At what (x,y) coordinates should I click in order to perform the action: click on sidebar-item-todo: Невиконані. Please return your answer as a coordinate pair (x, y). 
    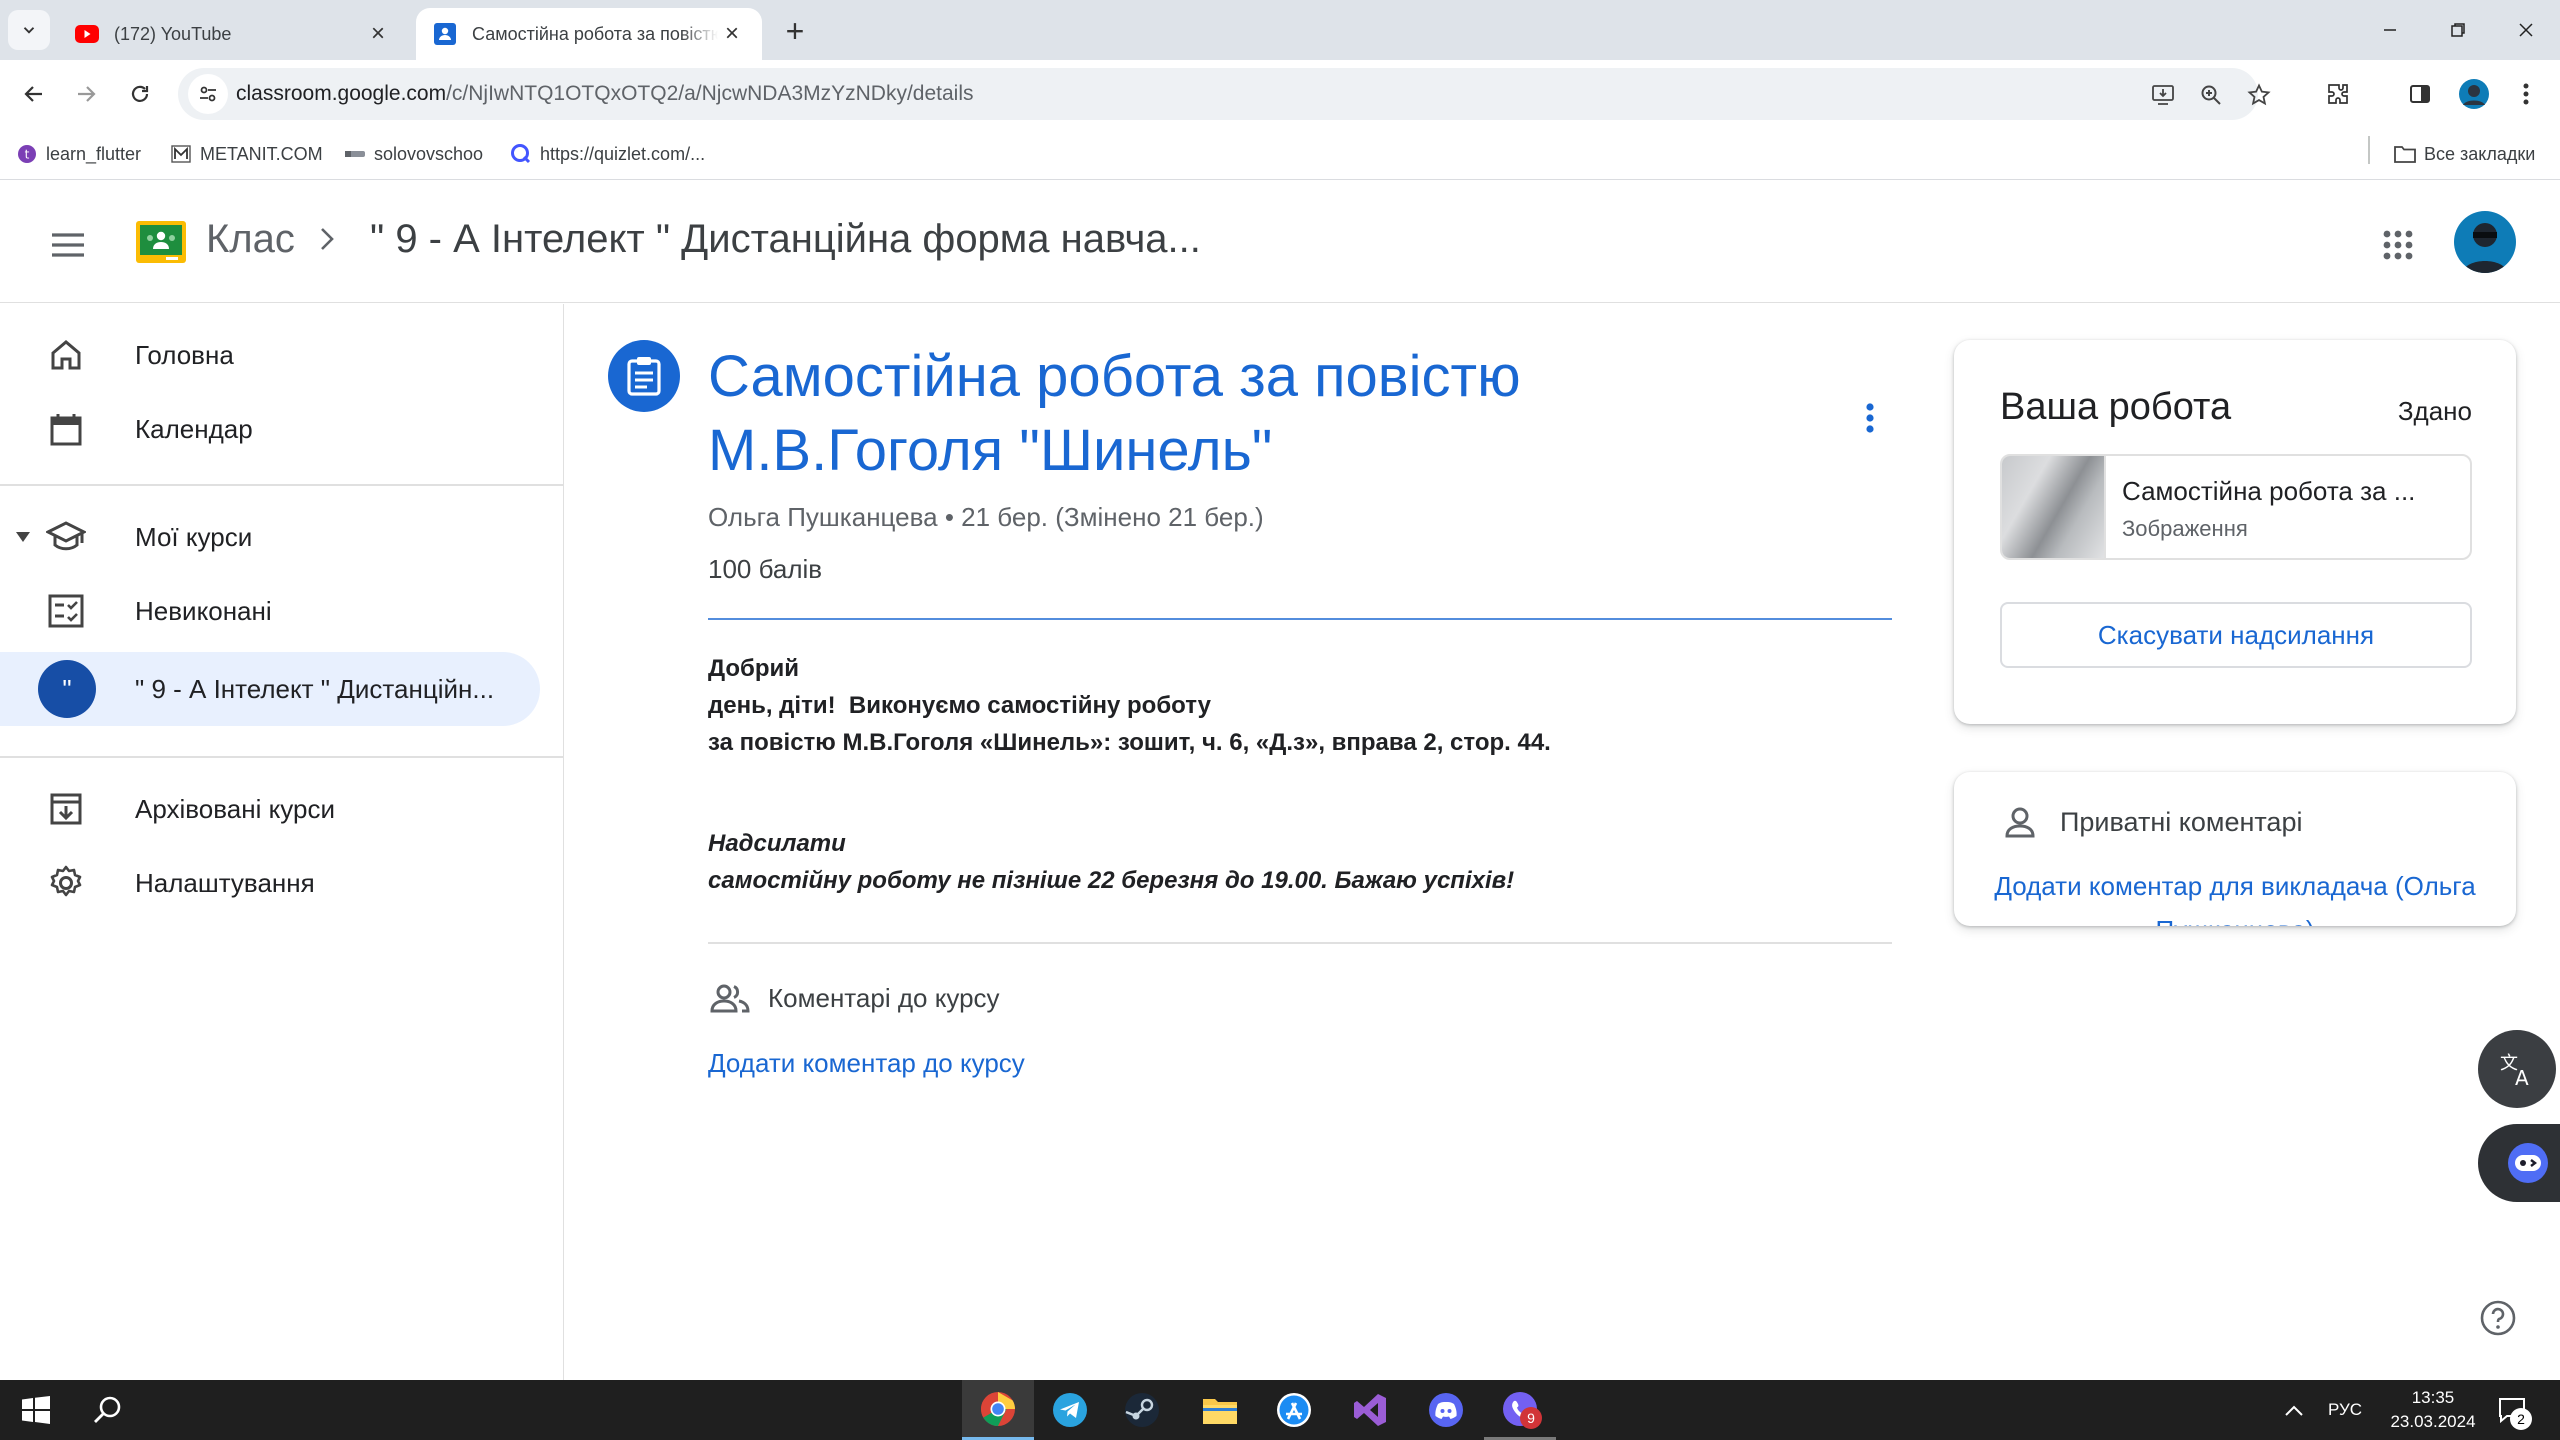
    Looking at the image, I should click on (270, 611).